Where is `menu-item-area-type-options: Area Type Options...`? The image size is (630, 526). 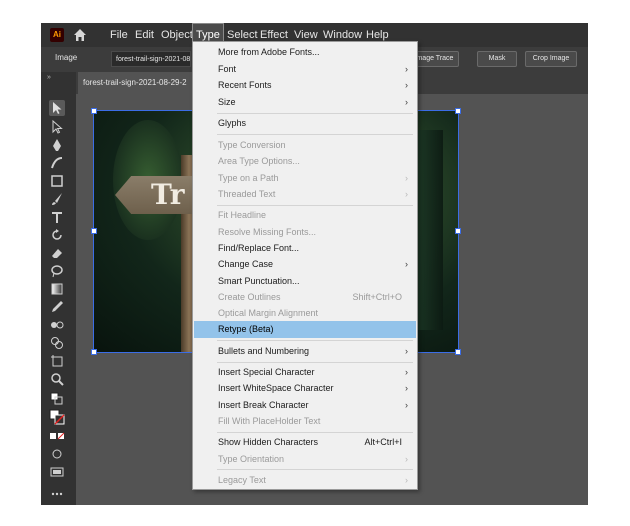
menu-item-area-type-options: Area Type Options... is located at coordinates (259, 161).